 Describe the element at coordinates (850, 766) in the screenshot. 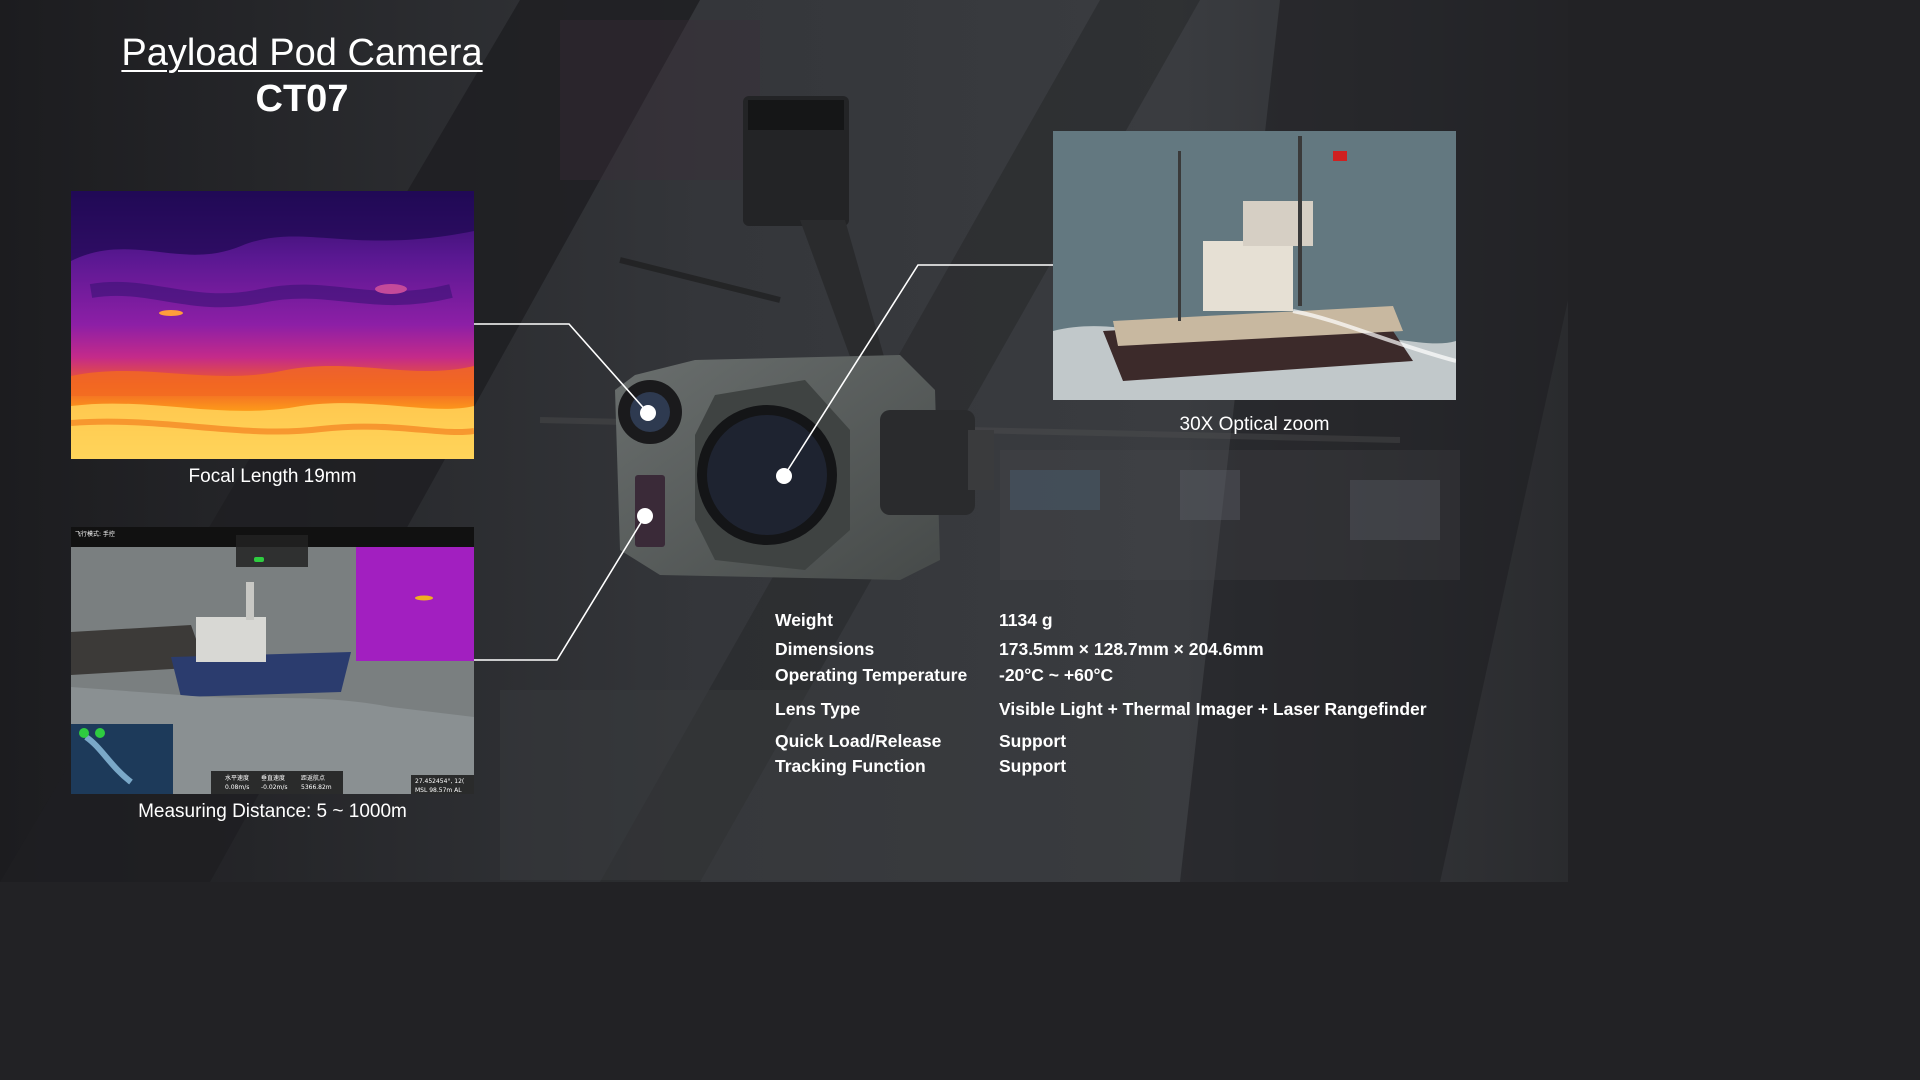

I see `spec-label: Tracking Function` at that location.